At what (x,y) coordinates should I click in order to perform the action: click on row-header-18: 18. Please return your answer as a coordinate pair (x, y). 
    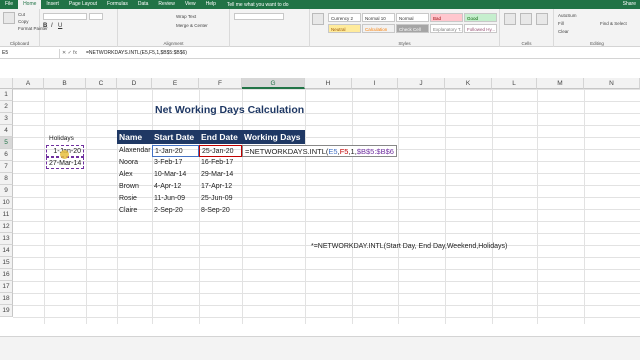
    Looking at the image, I should click on (6, 299).